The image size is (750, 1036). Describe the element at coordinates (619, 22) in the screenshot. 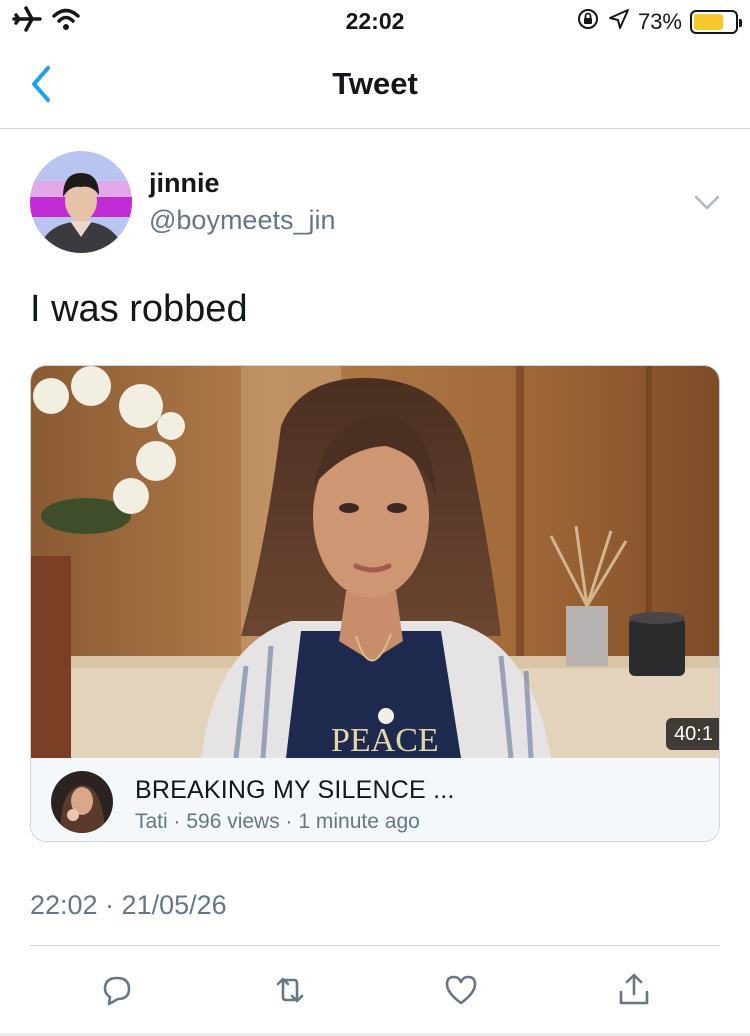

I see `location-icon` at that location.